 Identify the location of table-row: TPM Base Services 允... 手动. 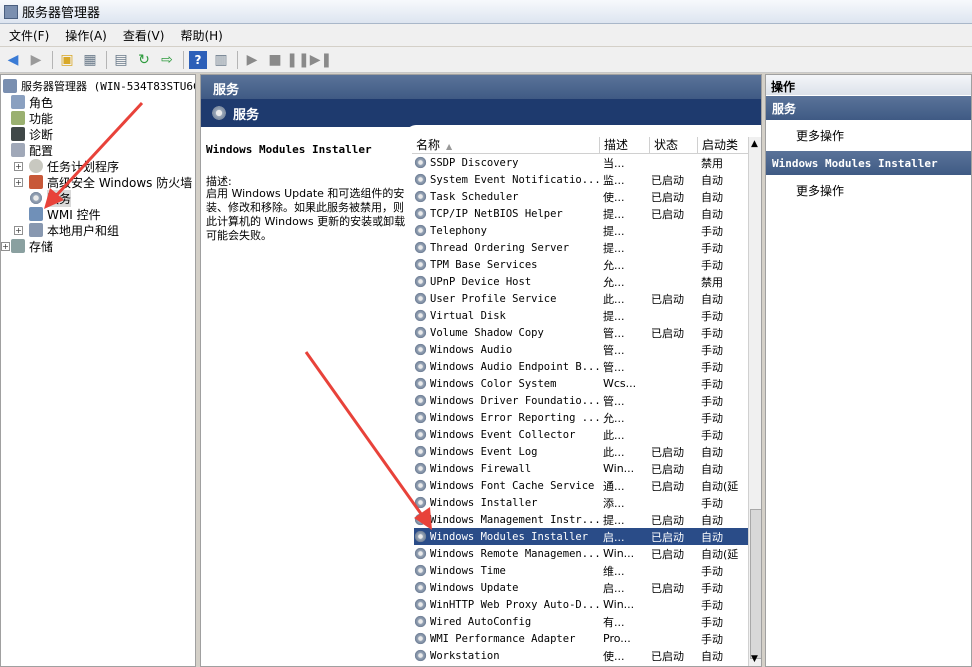
(581, 264).